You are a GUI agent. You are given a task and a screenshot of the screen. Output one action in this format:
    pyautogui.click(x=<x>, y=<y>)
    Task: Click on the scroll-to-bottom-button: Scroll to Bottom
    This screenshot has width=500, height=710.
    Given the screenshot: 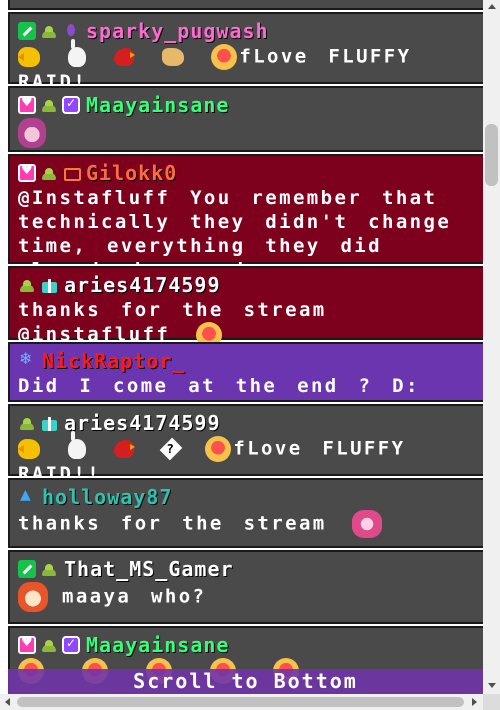 What is the action you would take?
    pyautogui.click(x=245, y=681)
    